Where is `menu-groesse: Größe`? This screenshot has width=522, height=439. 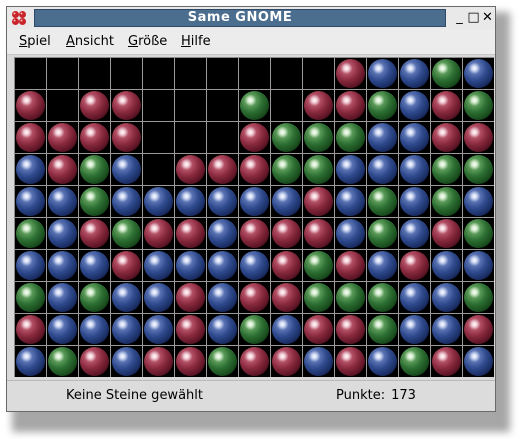
menu-groesse: Größe is located at coordinates (147, 41).